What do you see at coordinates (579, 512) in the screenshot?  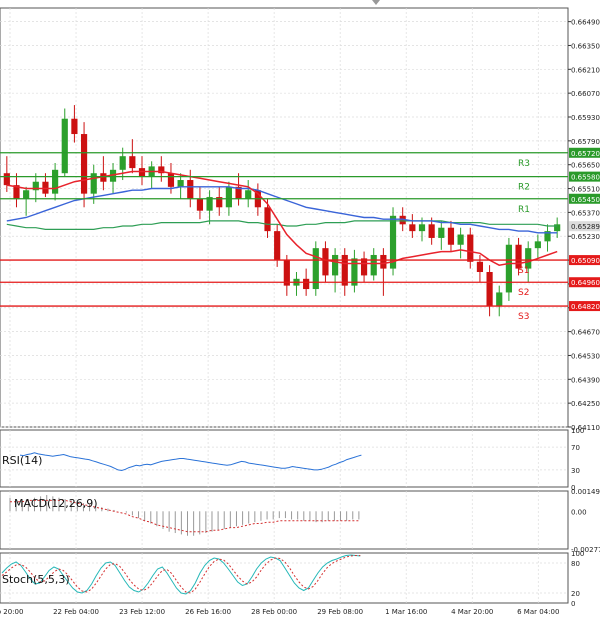 I see `macd-y-tick-label: 0.00` at bounding box center [579, 512].